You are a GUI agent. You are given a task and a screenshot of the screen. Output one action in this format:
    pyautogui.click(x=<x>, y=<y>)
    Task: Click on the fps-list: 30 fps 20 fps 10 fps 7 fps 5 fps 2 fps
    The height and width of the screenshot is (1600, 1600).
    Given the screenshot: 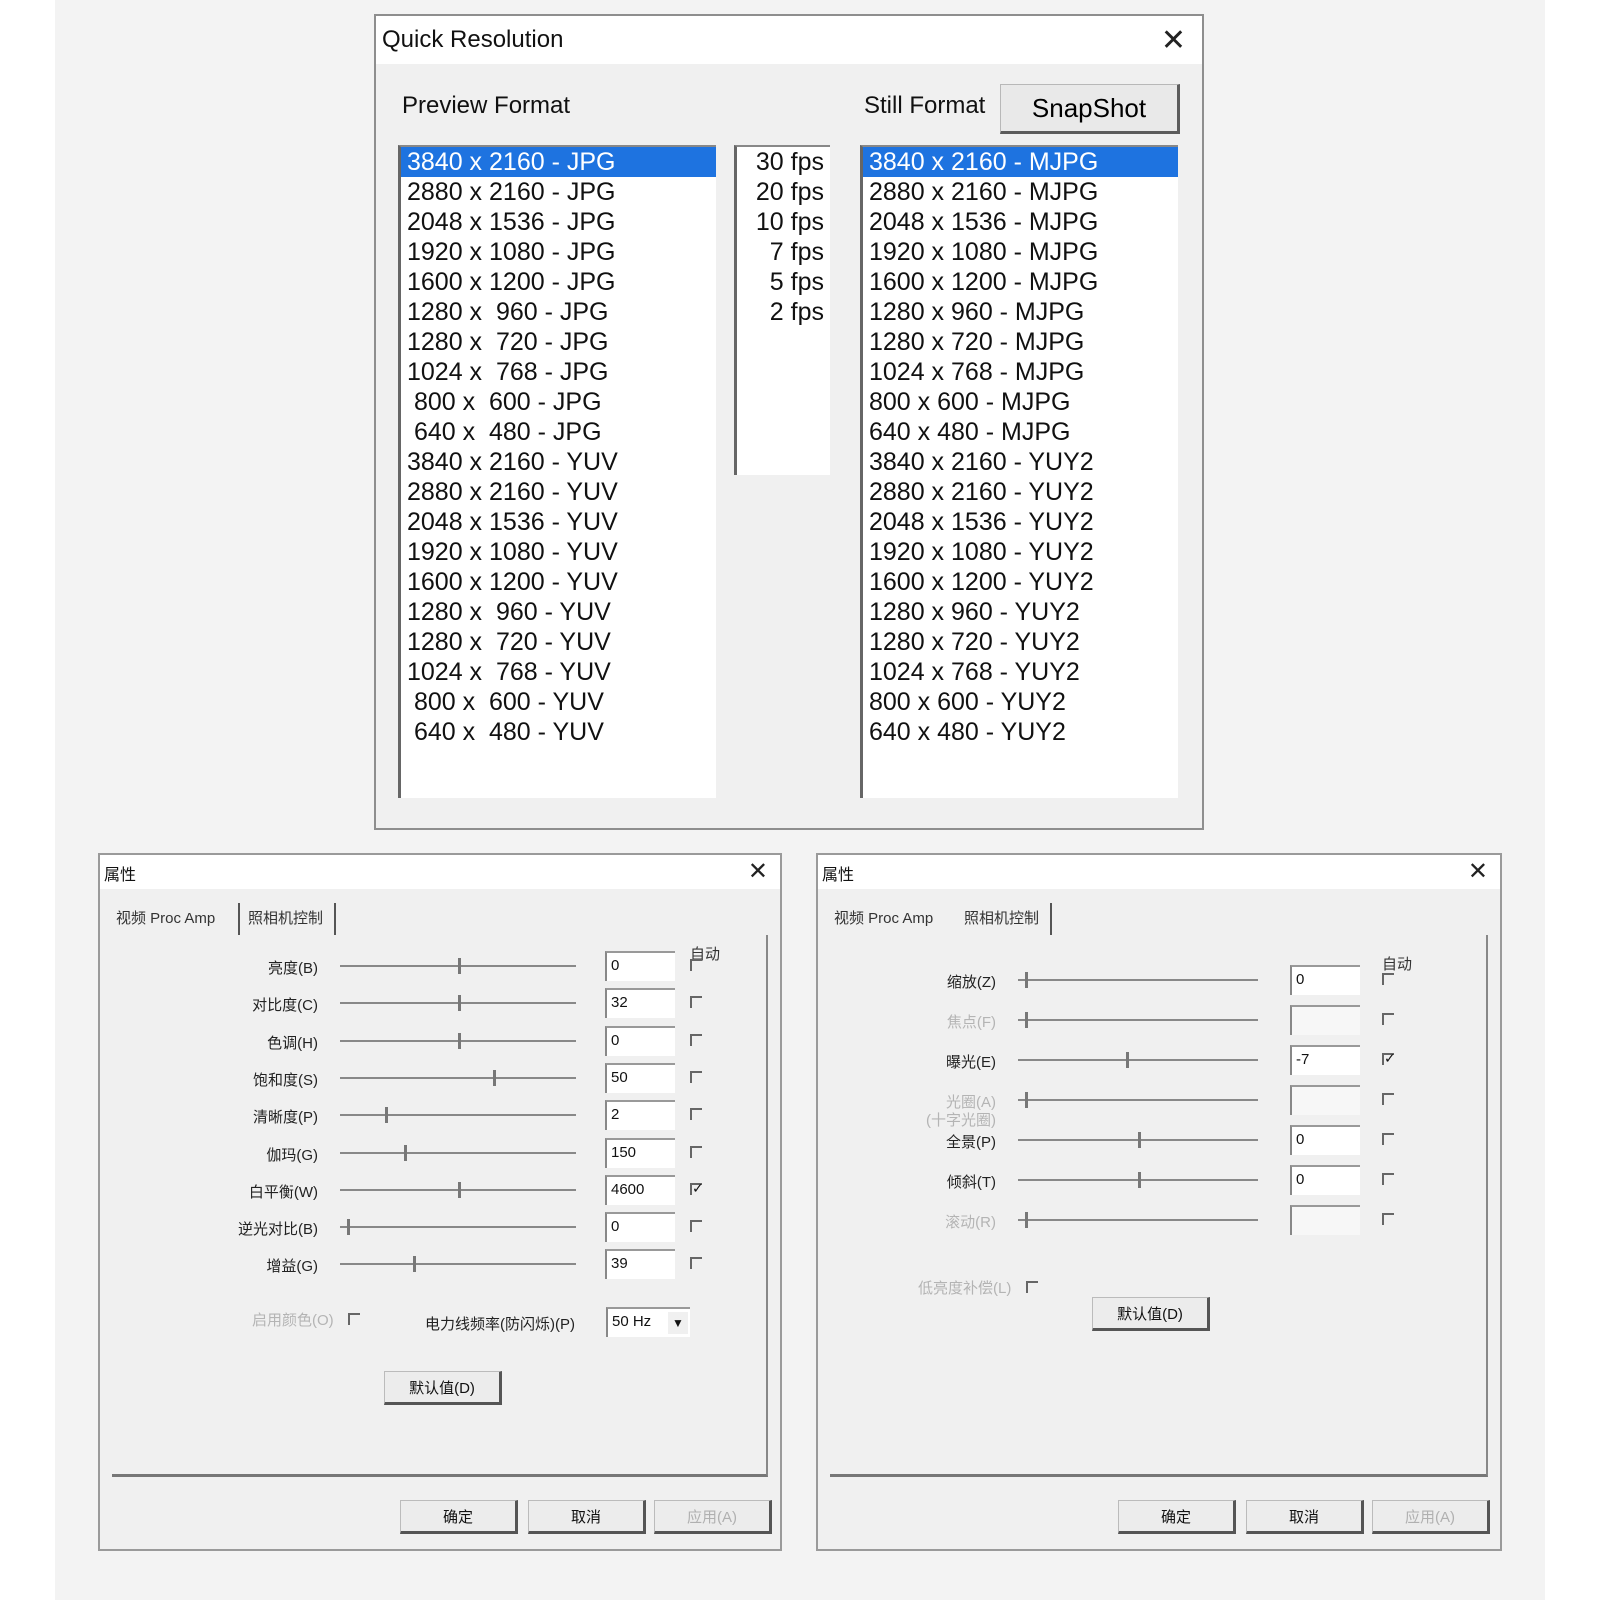 What is the action you would take?
    pyautogui.click(x=782, y=310)
    